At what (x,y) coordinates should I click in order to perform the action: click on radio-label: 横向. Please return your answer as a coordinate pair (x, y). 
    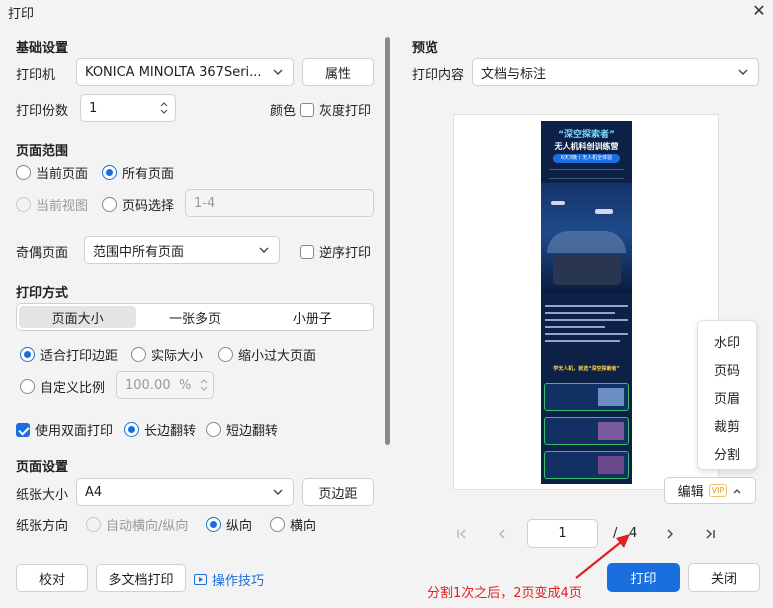
    Looking at the image, I should click on (303, 526).